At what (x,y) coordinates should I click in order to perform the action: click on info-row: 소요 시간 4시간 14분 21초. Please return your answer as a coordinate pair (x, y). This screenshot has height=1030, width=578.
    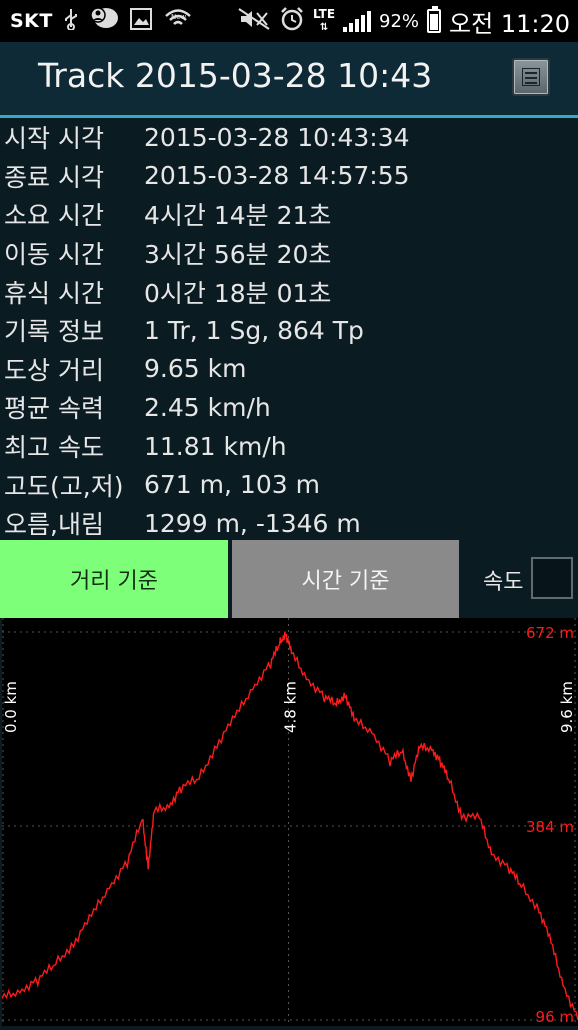
    Looking at the image, I should click on (289, 214).